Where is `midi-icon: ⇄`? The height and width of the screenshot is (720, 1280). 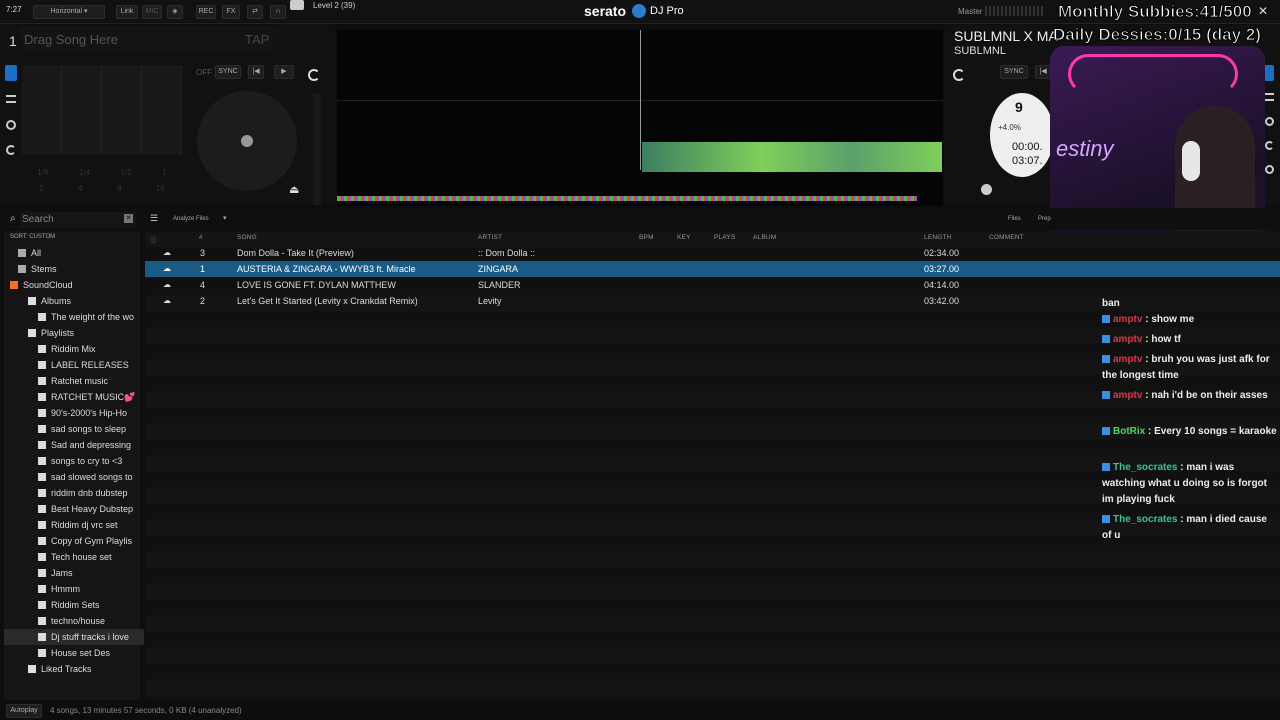
midi-icon: ⇄ is located at coordinates (255, 12).